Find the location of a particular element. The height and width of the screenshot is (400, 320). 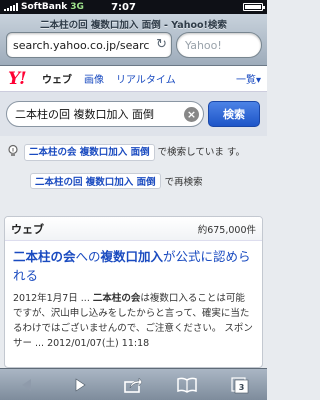

corrected-query-link: 二本柱の会 複数口加入 面倒 is located at coordinates (89, 152).